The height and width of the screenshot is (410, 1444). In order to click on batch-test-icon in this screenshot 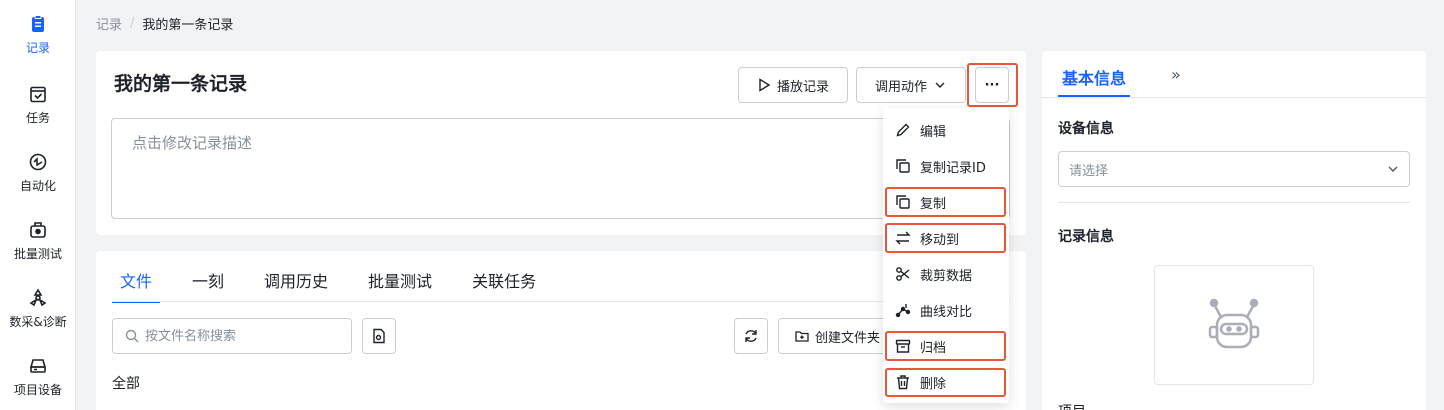, I will do `click(38, 230)`.